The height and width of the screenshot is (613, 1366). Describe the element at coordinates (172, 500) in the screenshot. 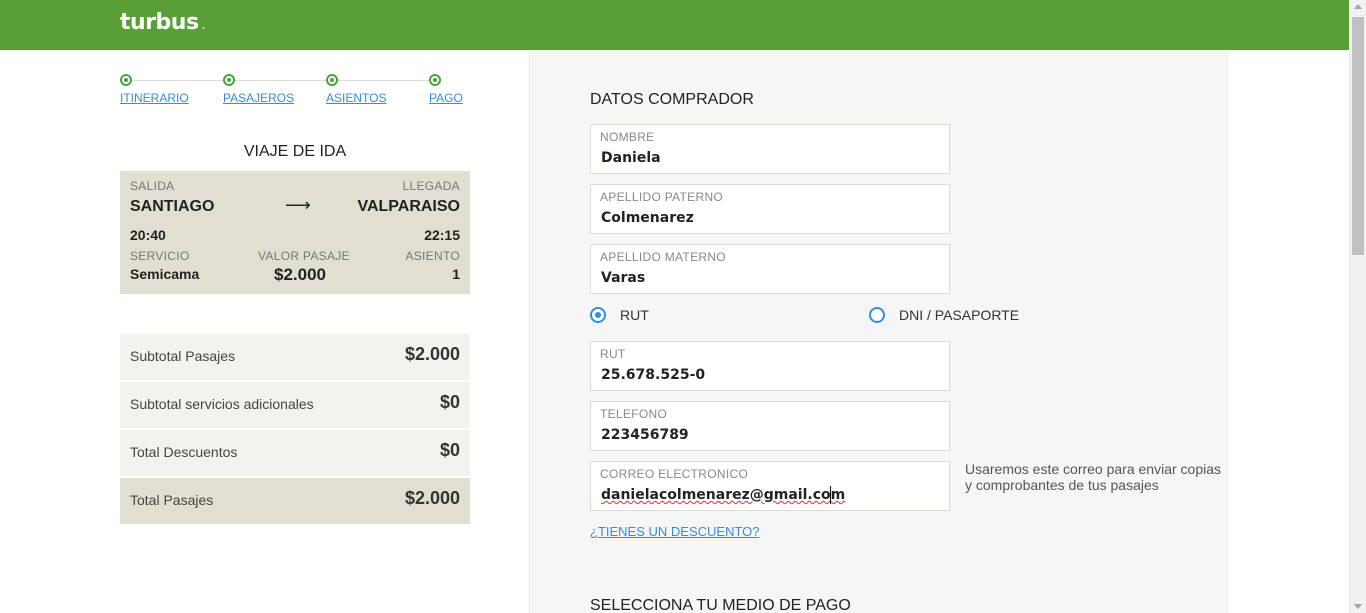

I see `summary-label: Total Pasajes` at that location.